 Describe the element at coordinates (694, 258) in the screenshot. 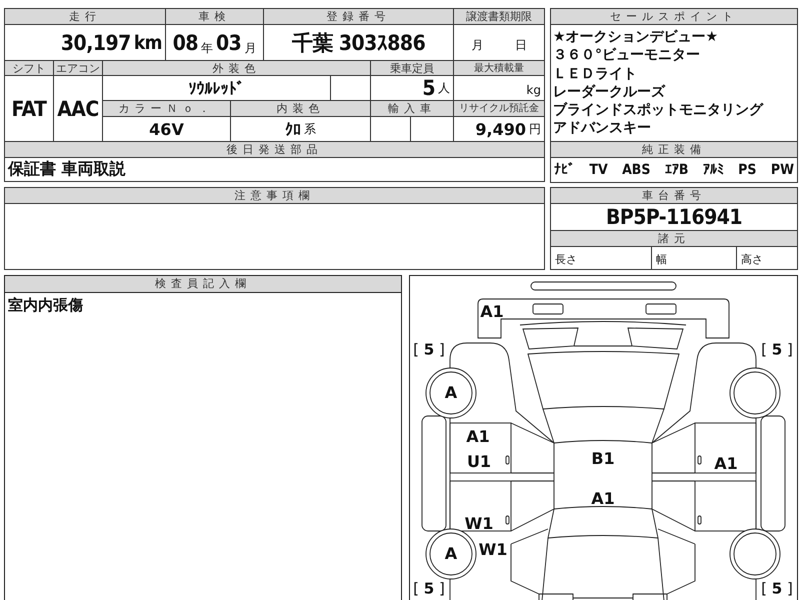

I see `spec-label: 幅` at that location.